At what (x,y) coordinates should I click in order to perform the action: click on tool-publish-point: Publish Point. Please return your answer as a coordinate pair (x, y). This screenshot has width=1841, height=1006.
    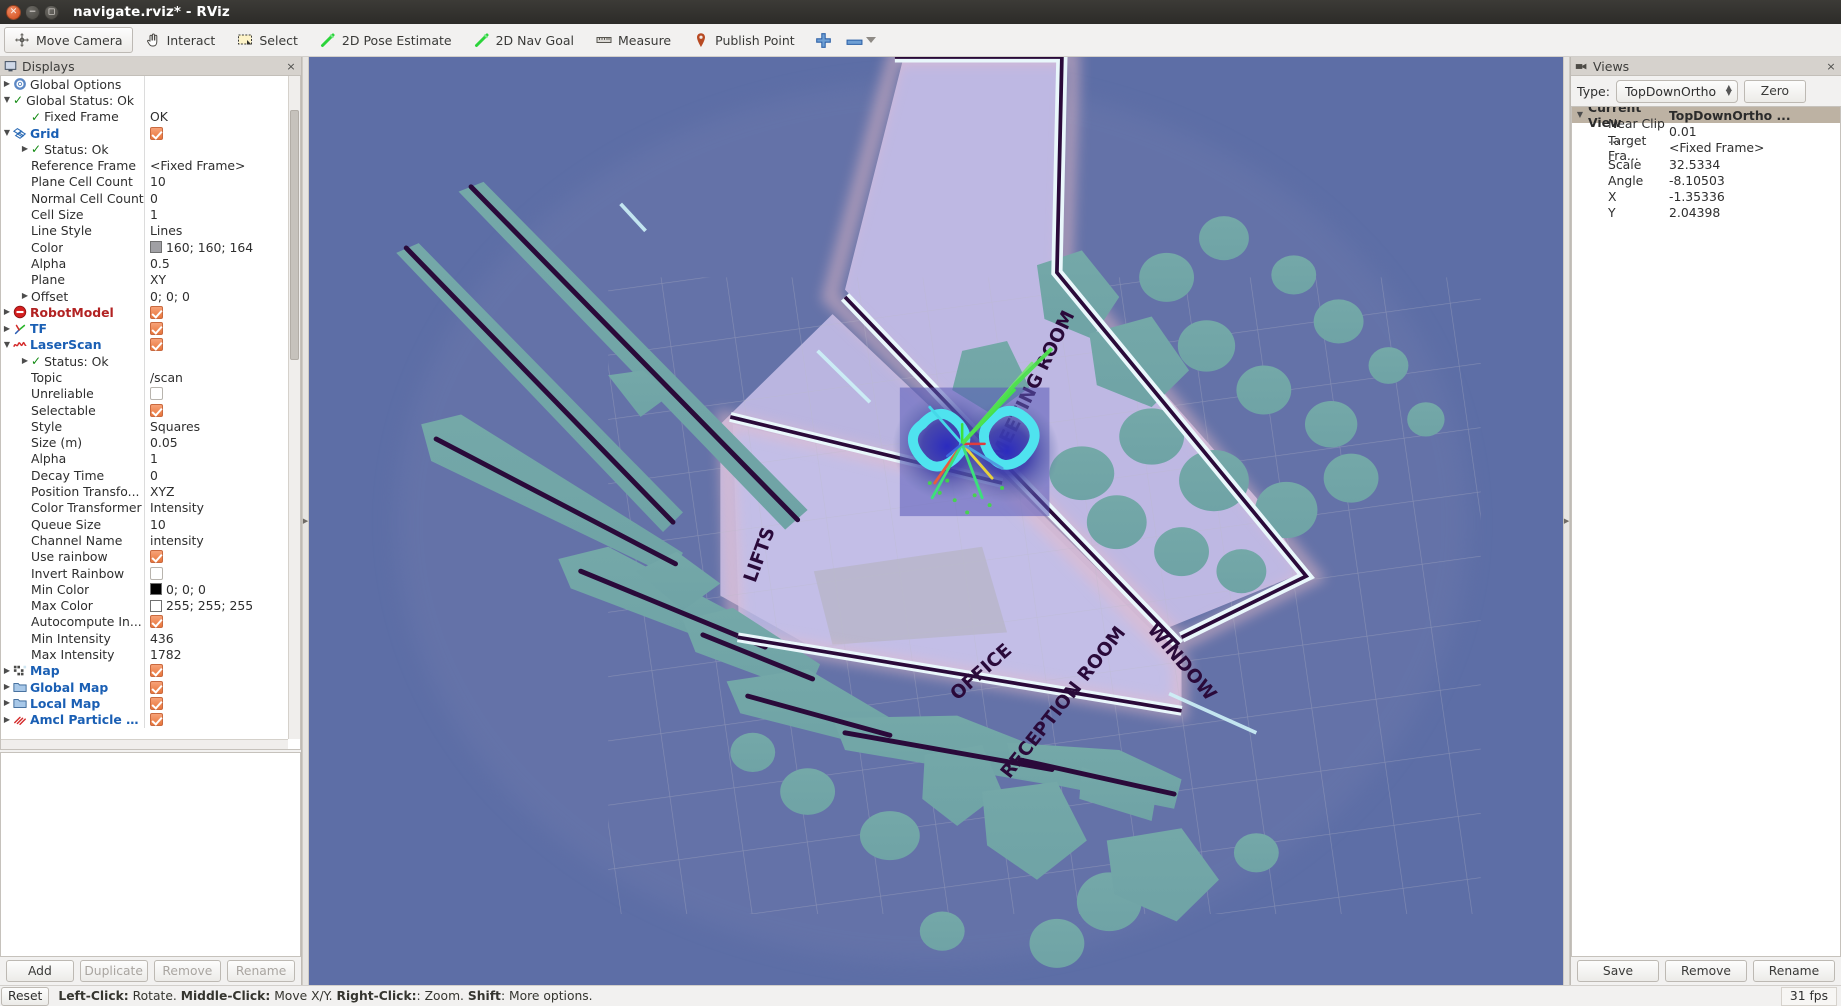
    Looking at the image, I should click on (744, 40).